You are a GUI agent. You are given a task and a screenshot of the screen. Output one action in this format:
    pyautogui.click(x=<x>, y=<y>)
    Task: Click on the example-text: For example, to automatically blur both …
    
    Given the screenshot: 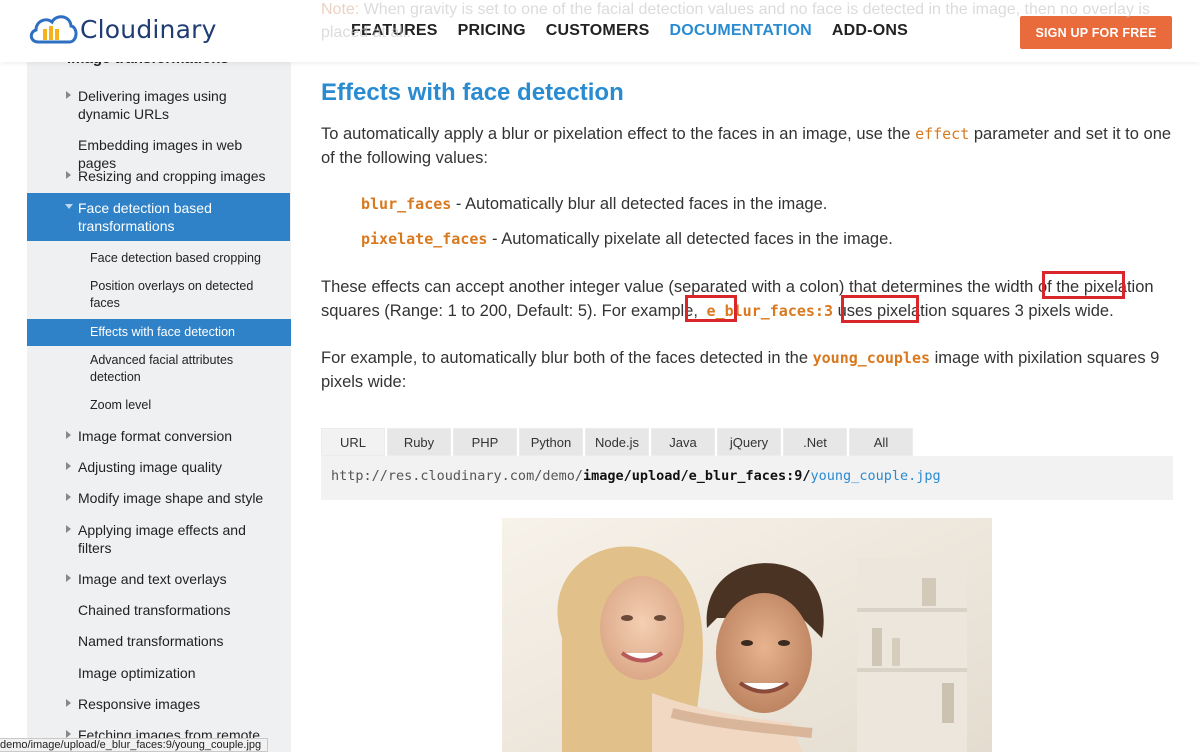 What is the action you would take?
    pyautogui.click(x=565, y=358)
    